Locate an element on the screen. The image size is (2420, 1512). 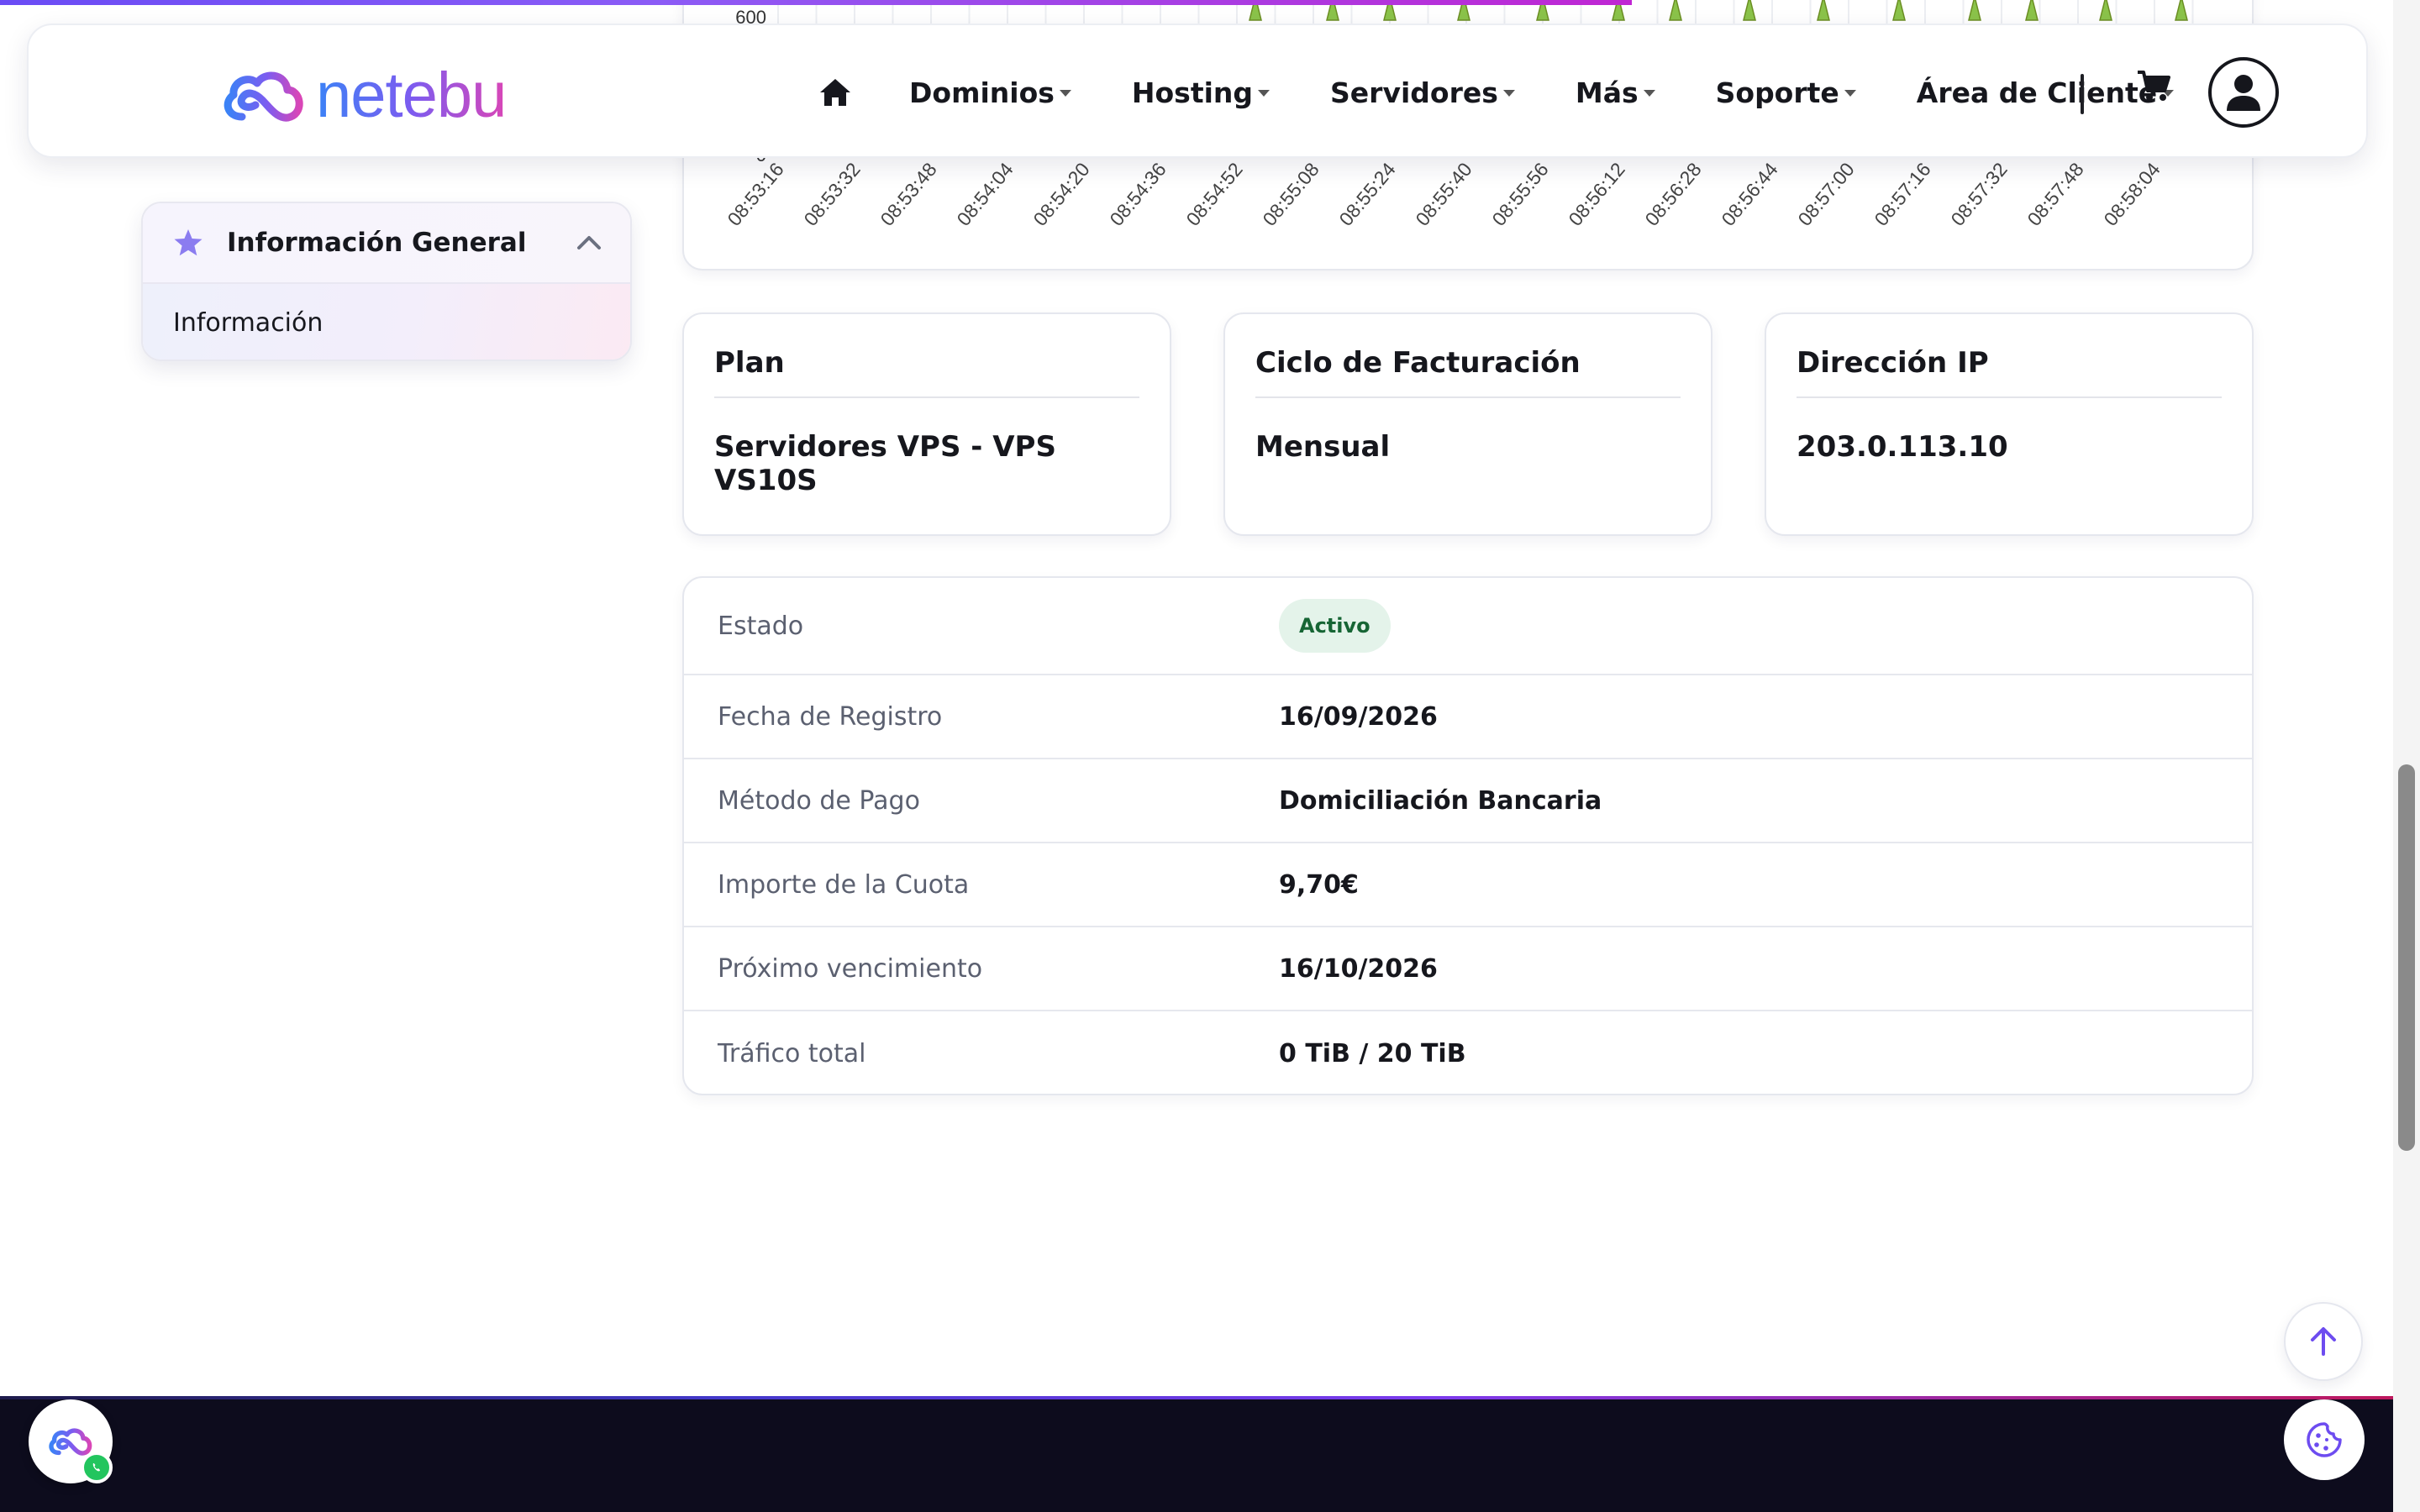
row-value: Domiciliación Bancaria is located at coordinates (1440, 800).